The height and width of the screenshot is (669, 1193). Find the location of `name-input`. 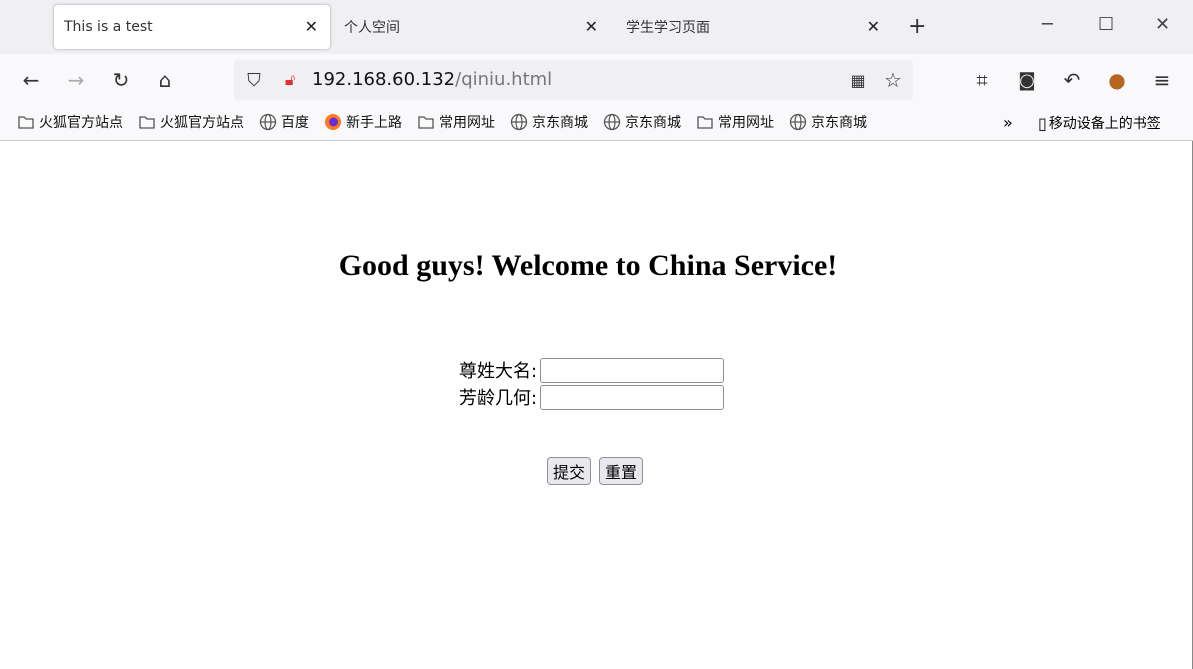

name-input is located at coordinates (632, 370).